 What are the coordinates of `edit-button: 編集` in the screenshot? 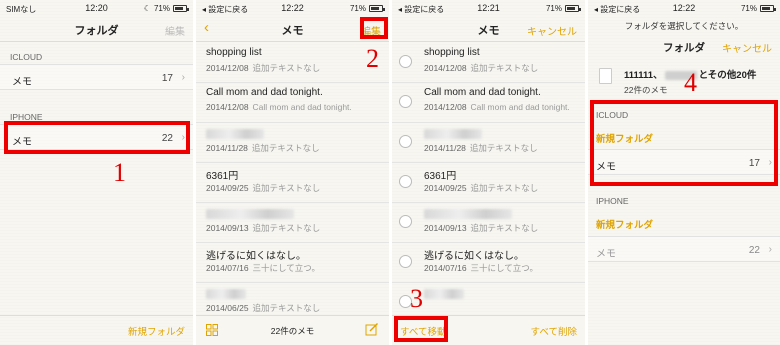 It's located at (175, 30).